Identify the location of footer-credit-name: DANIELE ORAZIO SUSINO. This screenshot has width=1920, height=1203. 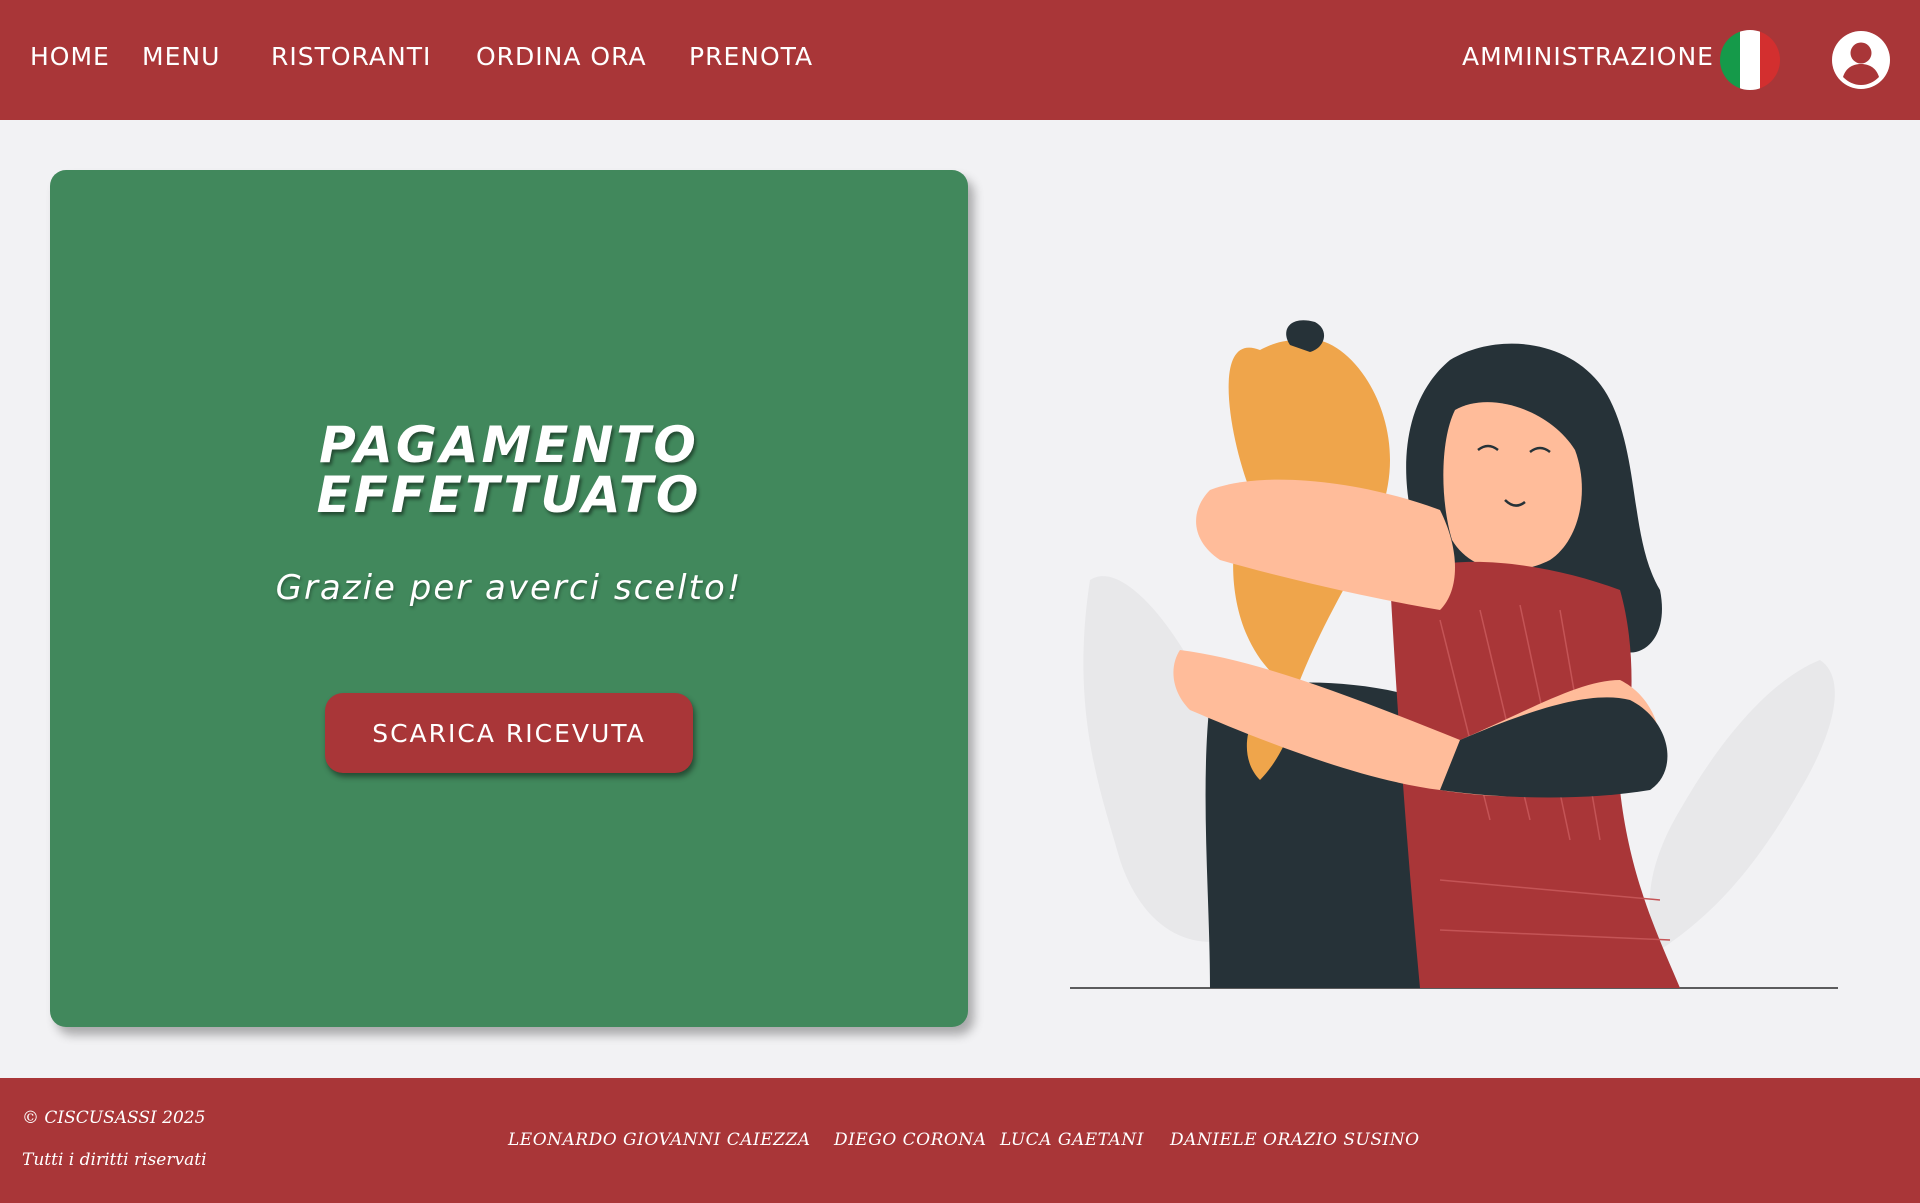
(1295, 1140).